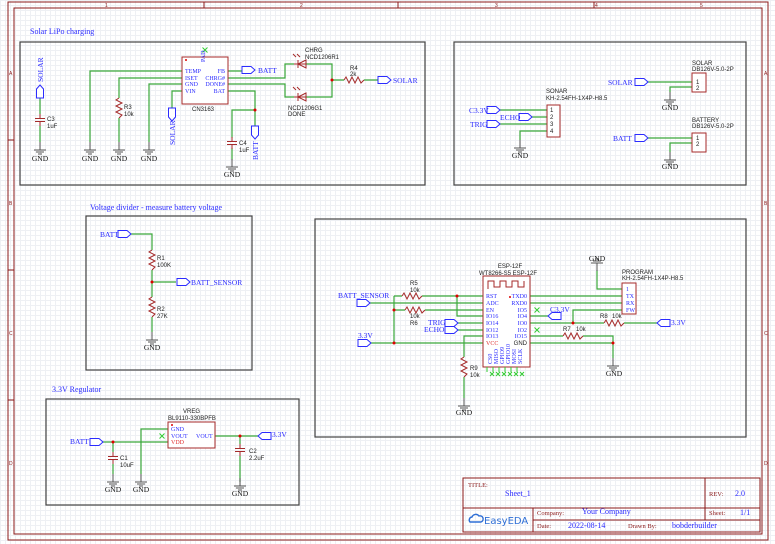 The height and width of the screenshot is (544, 775). What do you see at coordinates (253, 452) in the screenshot?
I see `component-ref: C2` at bounding box center [253, 452].